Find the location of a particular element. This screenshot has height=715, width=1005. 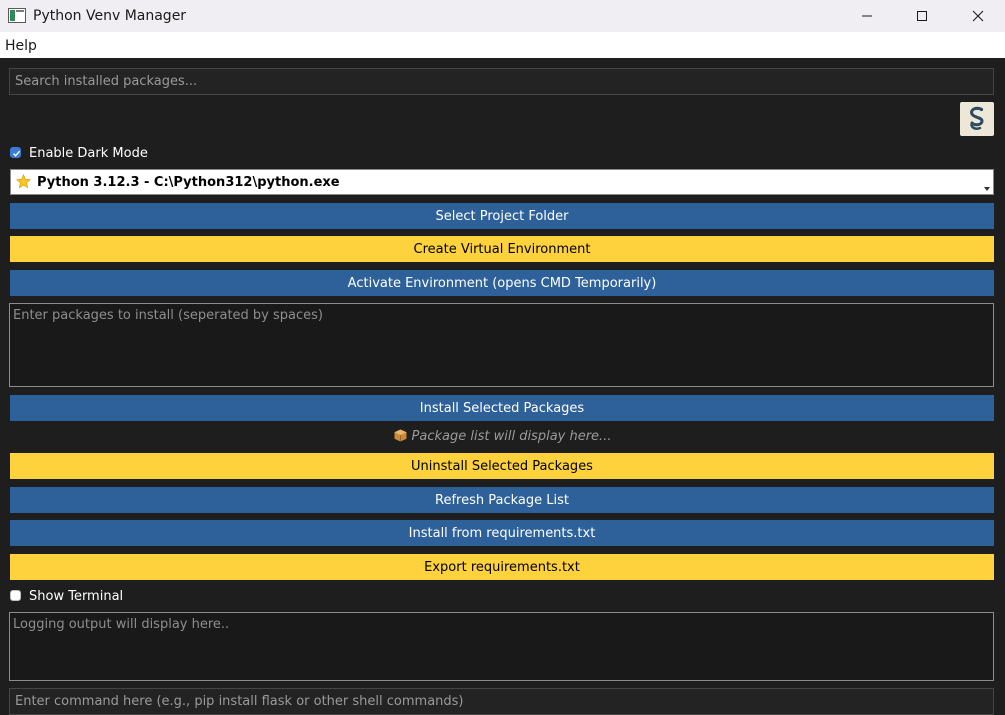

python-logo is located at coordinates (977, 119).